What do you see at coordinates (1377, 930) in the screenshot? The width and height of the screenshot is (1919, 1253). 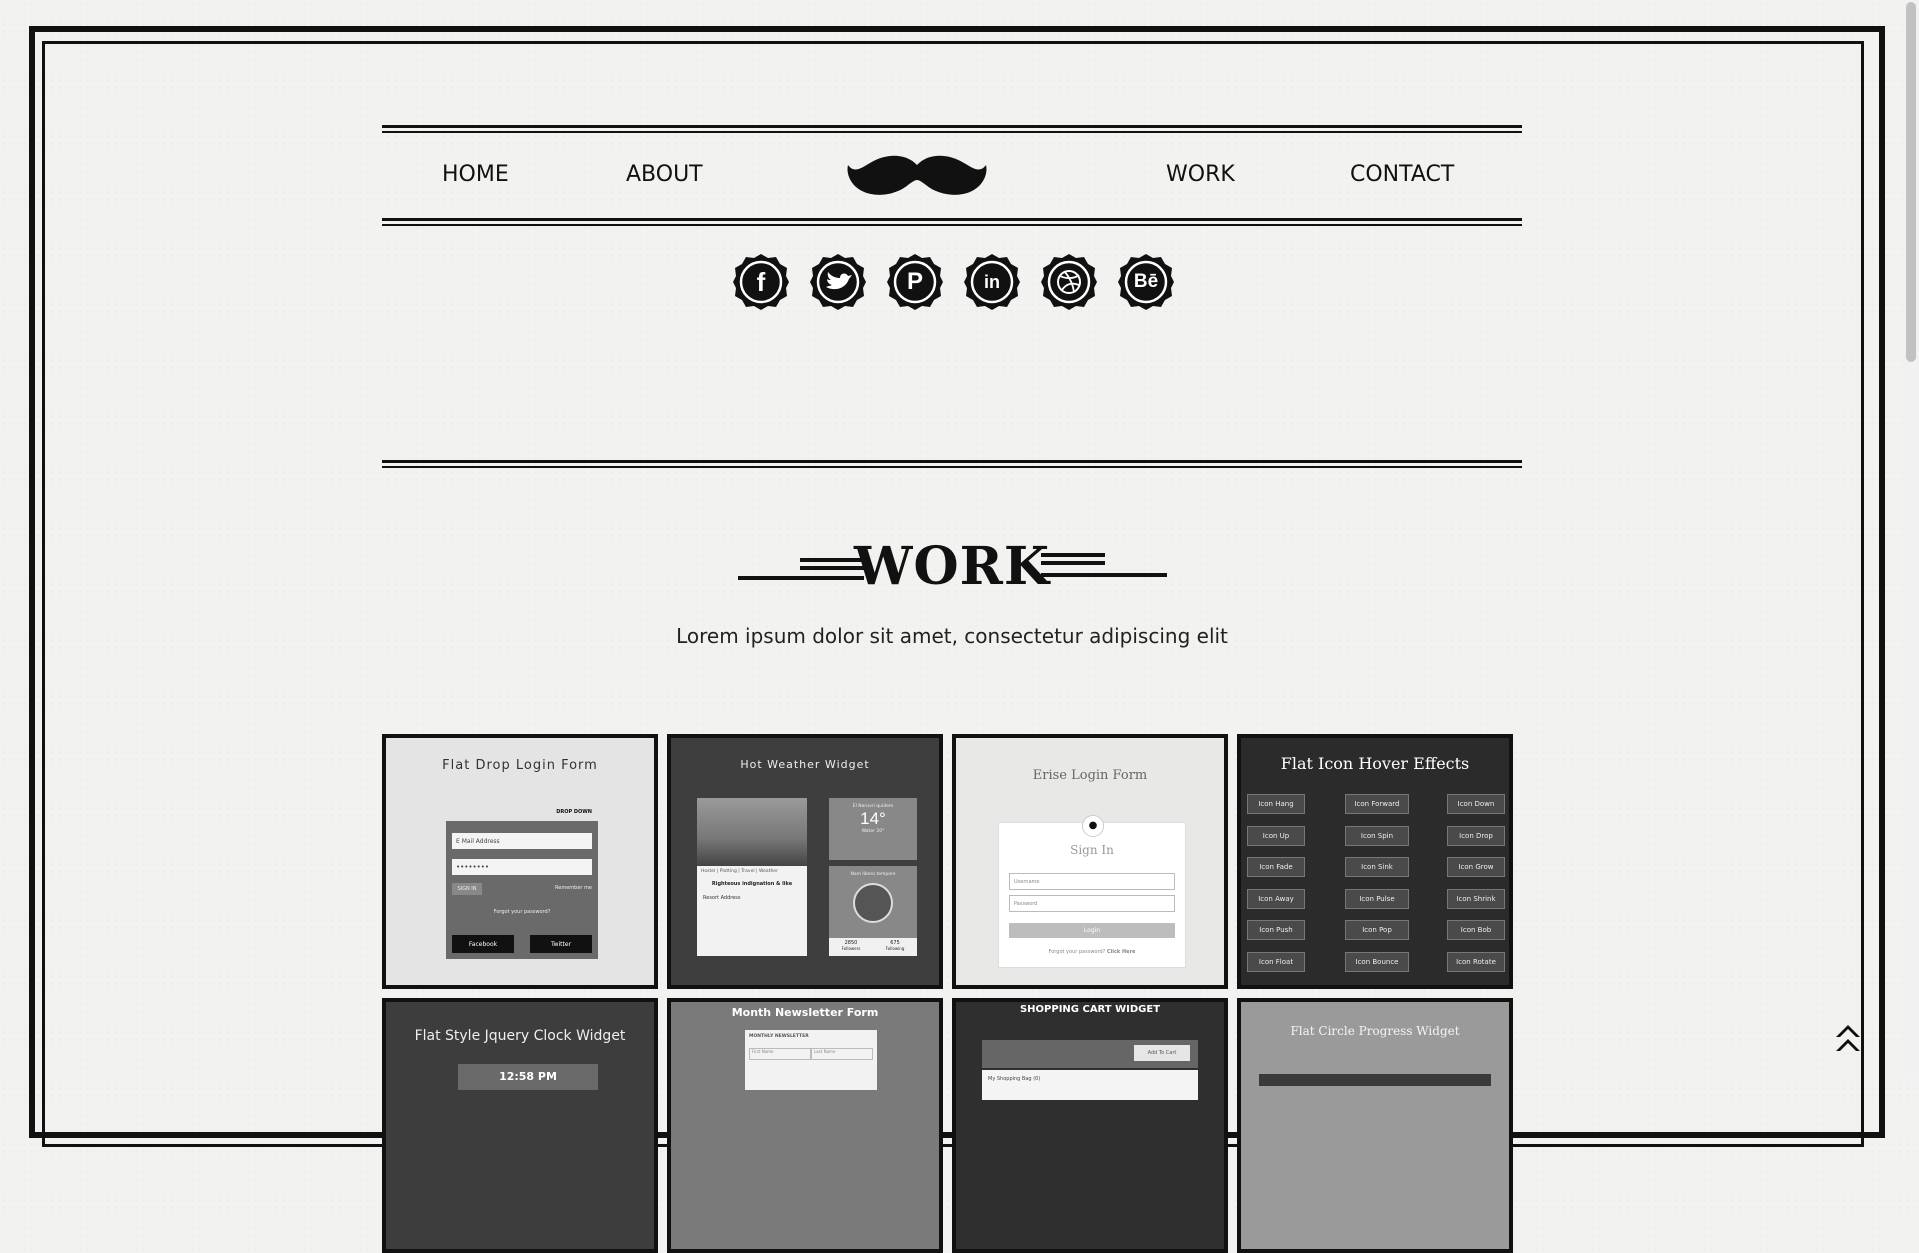 I see `hover-demo-button: Icon Pop` at bounding box center [1377, 930].